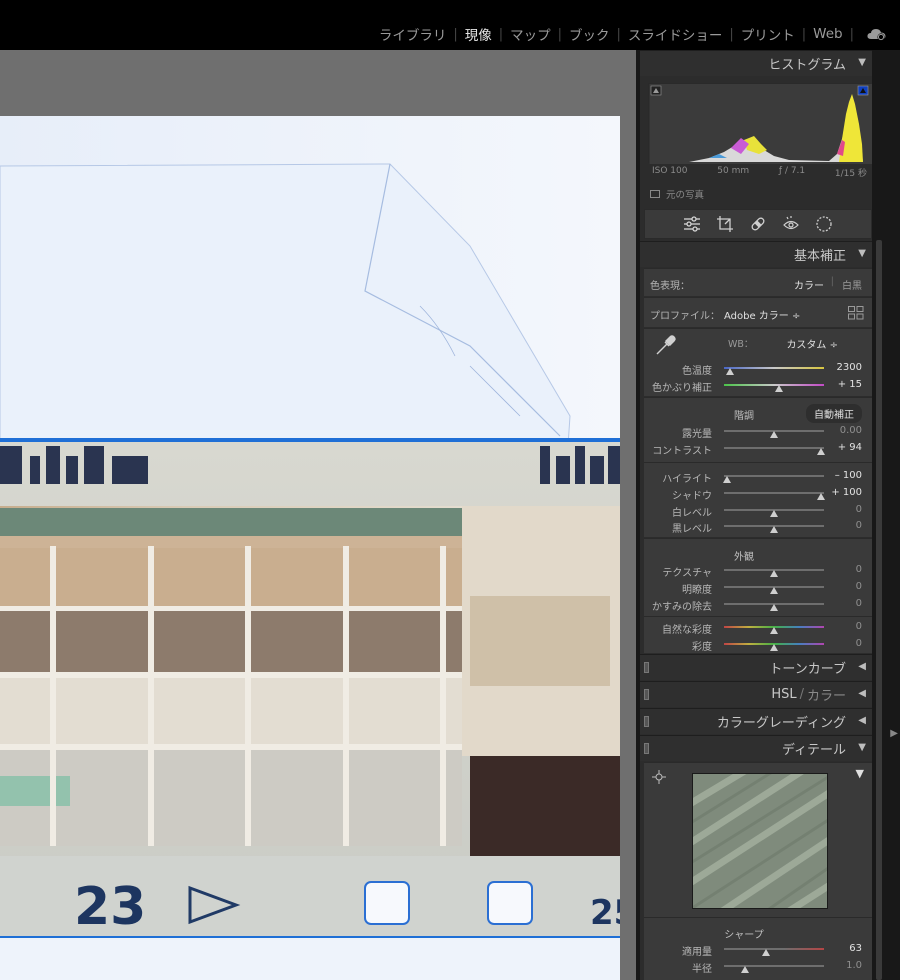 The image size is (900, 980). Describe the element at coordinates (760, 123) in the screenshot. I see `histogram-chart` at that location.